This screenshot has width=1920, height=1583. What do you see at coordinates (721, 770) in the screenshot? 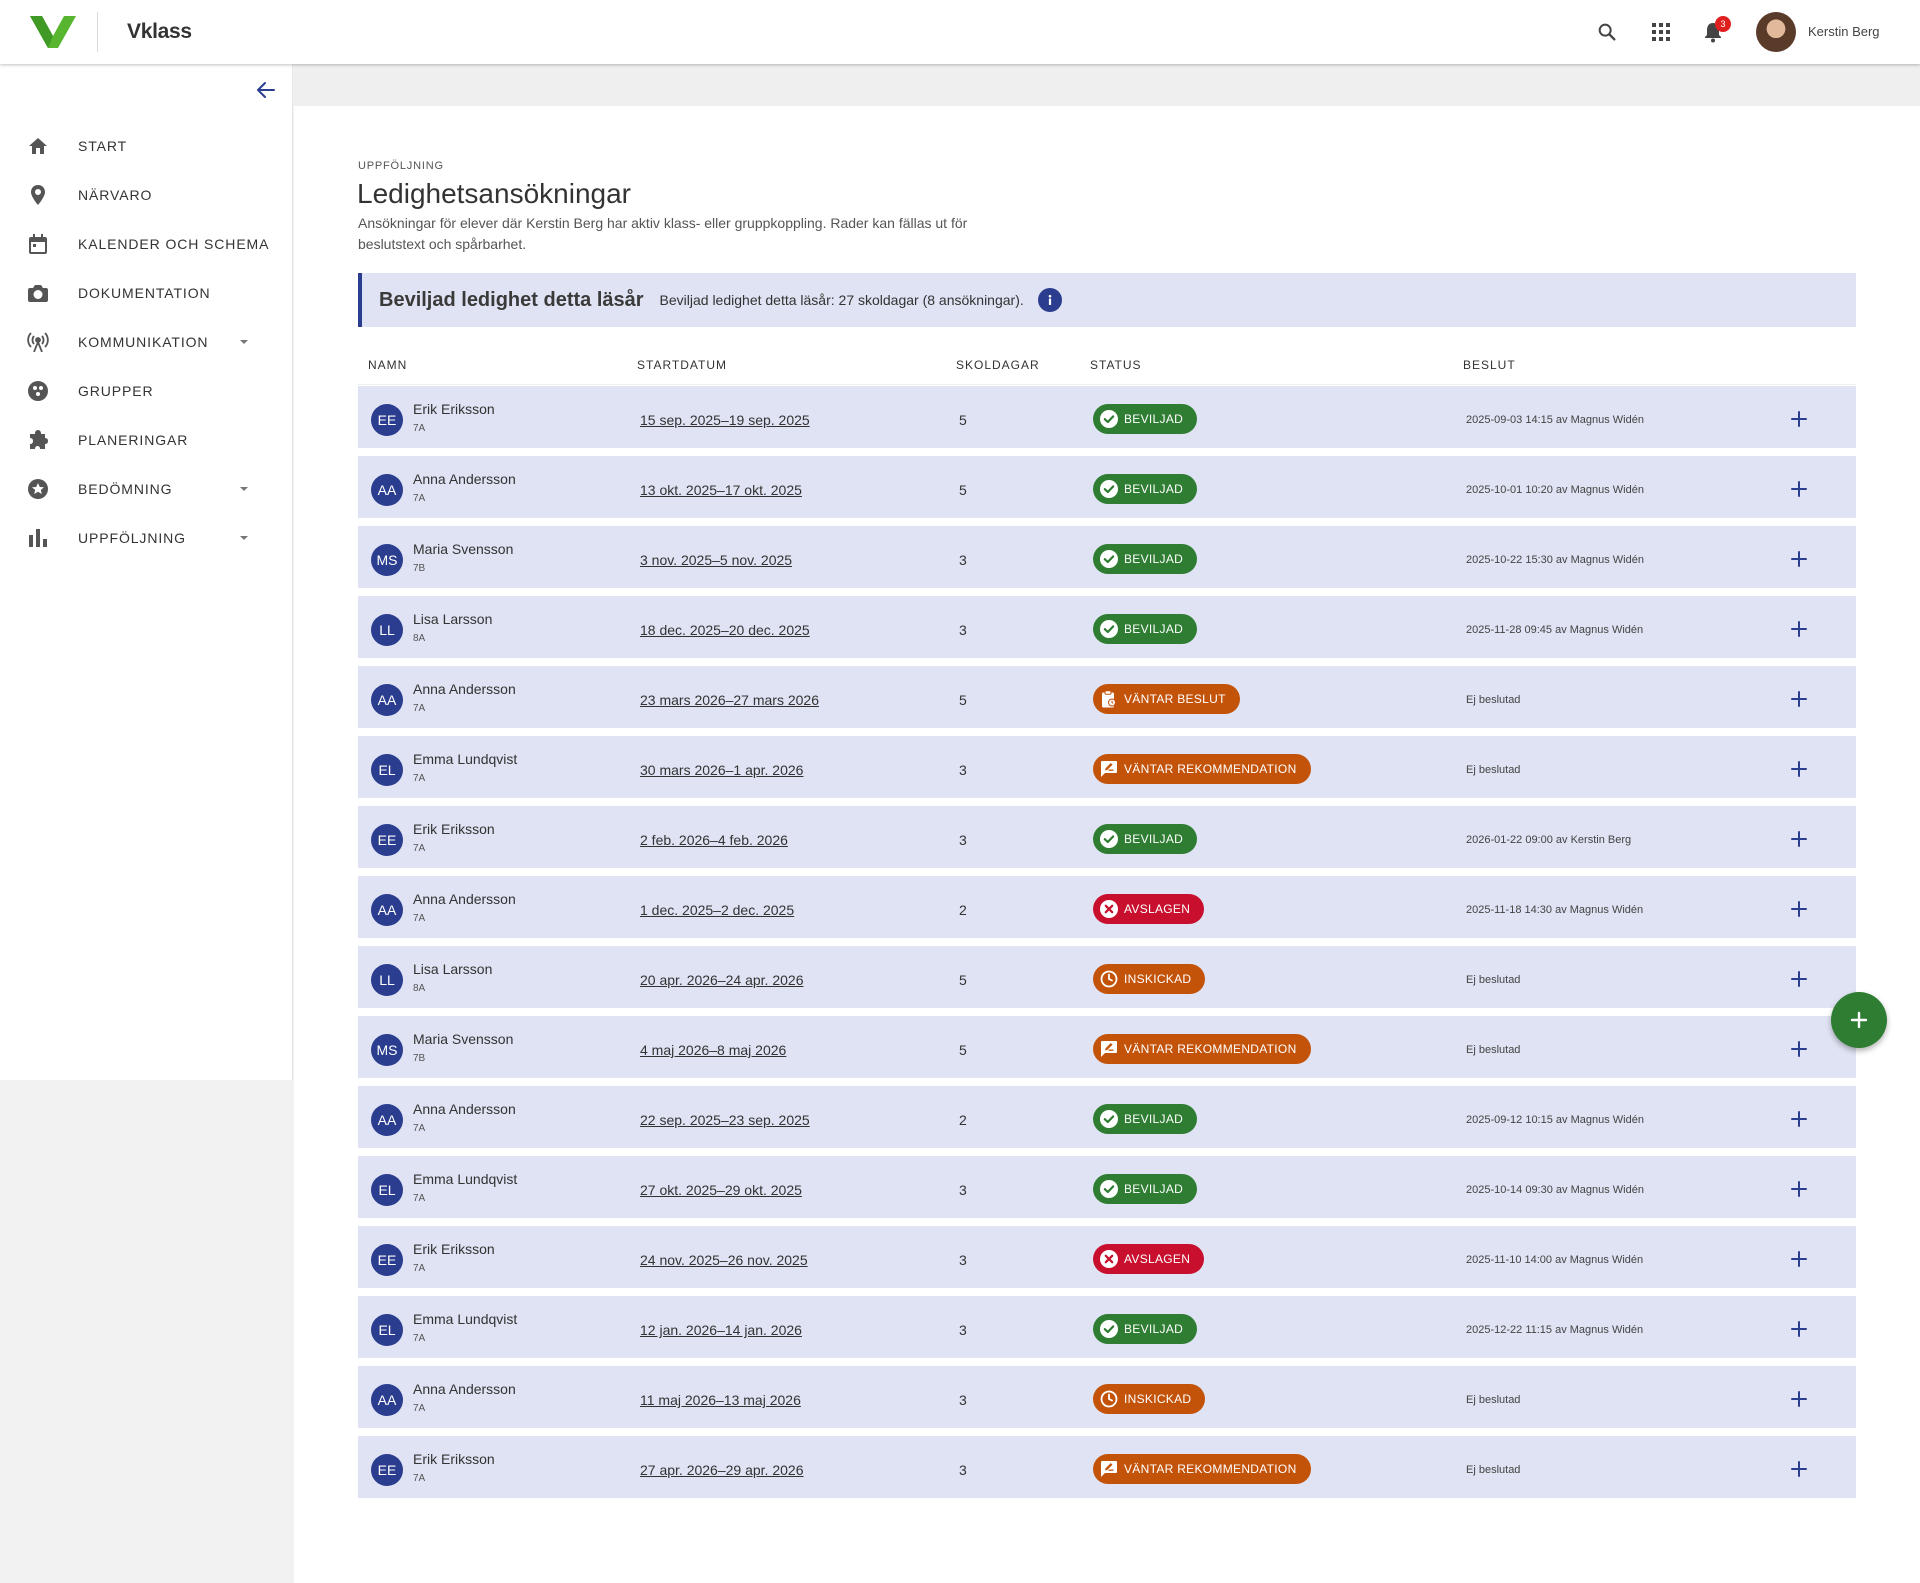
I see `leave-date-range-link: 30 mars 2026–1 apr. 2026` at bounding box center [721, 770].